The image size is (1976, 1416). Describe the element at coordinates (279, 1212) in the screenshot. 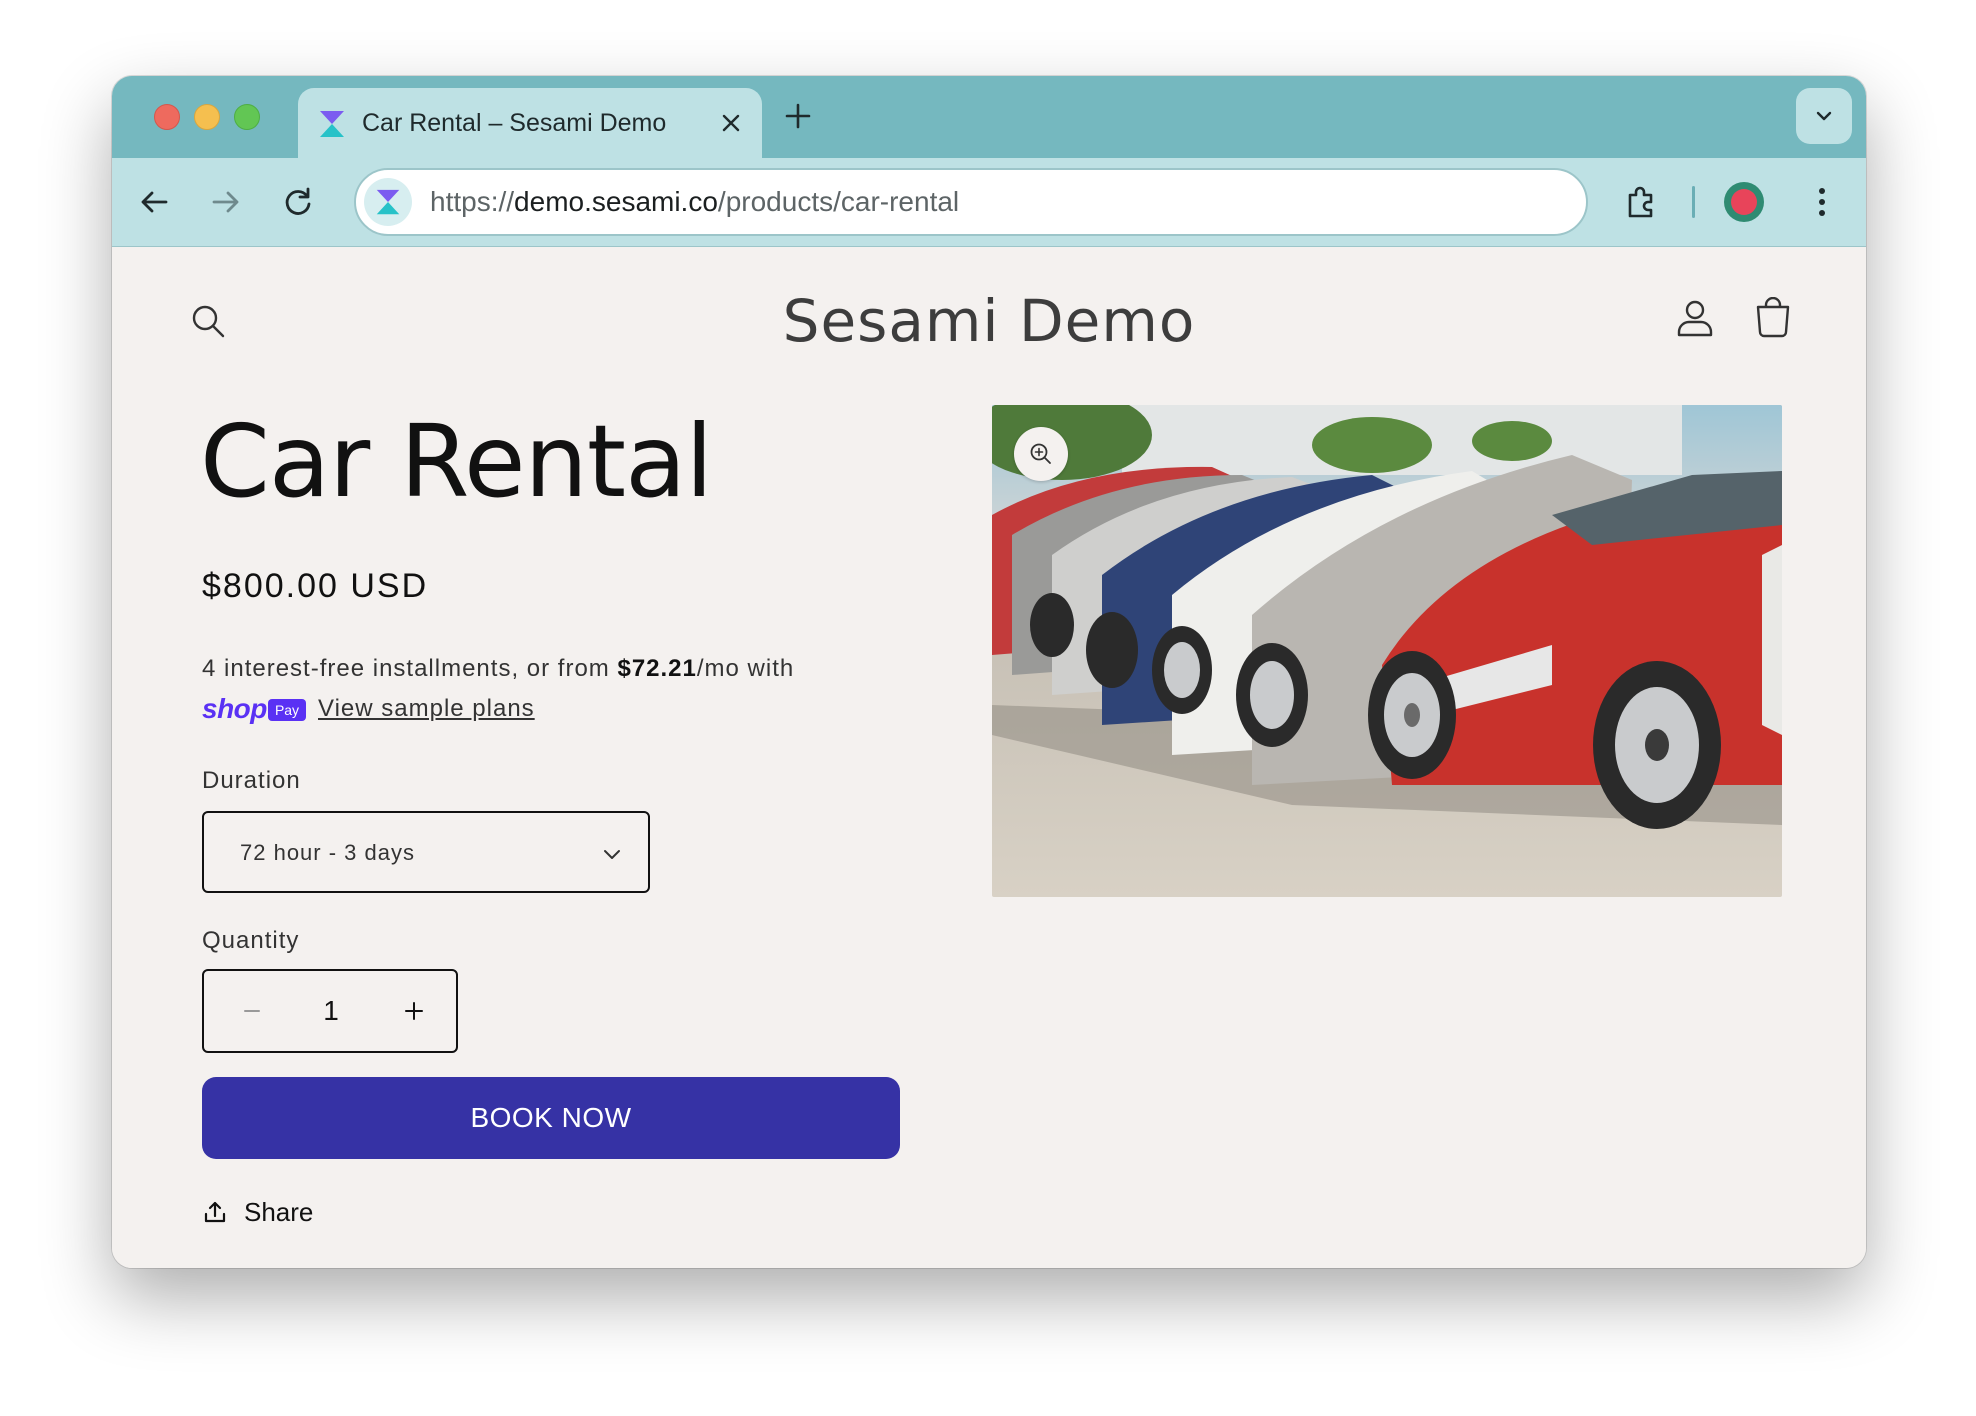

I see `share-label: Share` at that location.